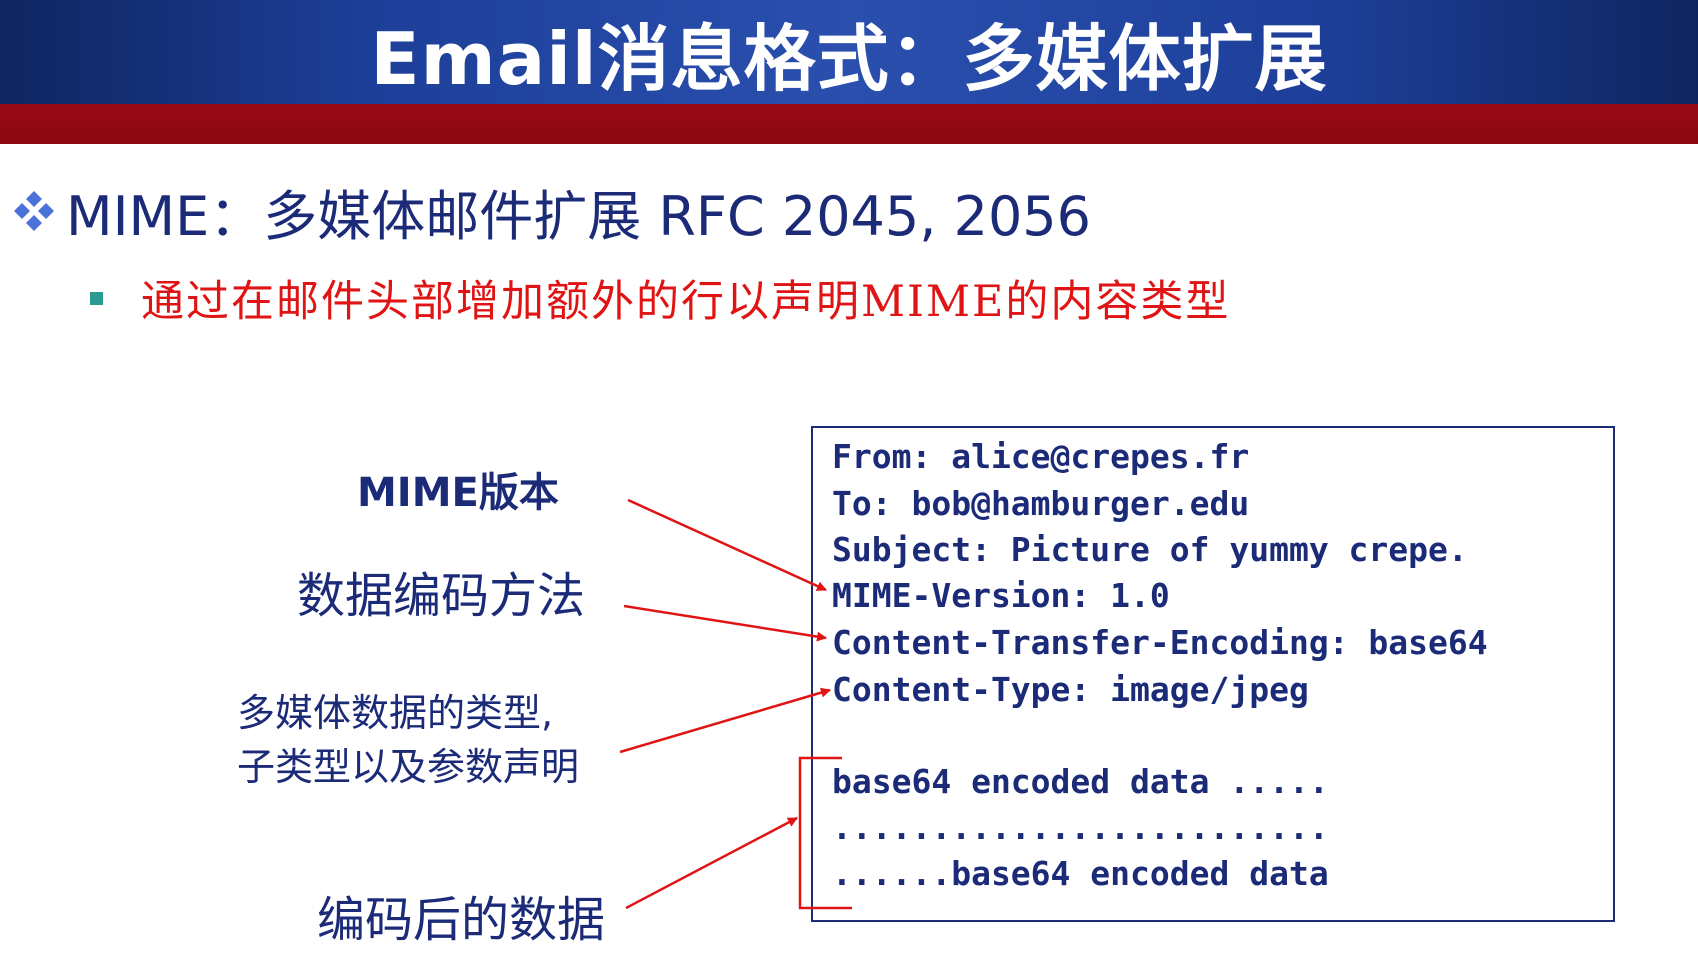  I want to click on arrow-encoding-method, so click(725, 623).